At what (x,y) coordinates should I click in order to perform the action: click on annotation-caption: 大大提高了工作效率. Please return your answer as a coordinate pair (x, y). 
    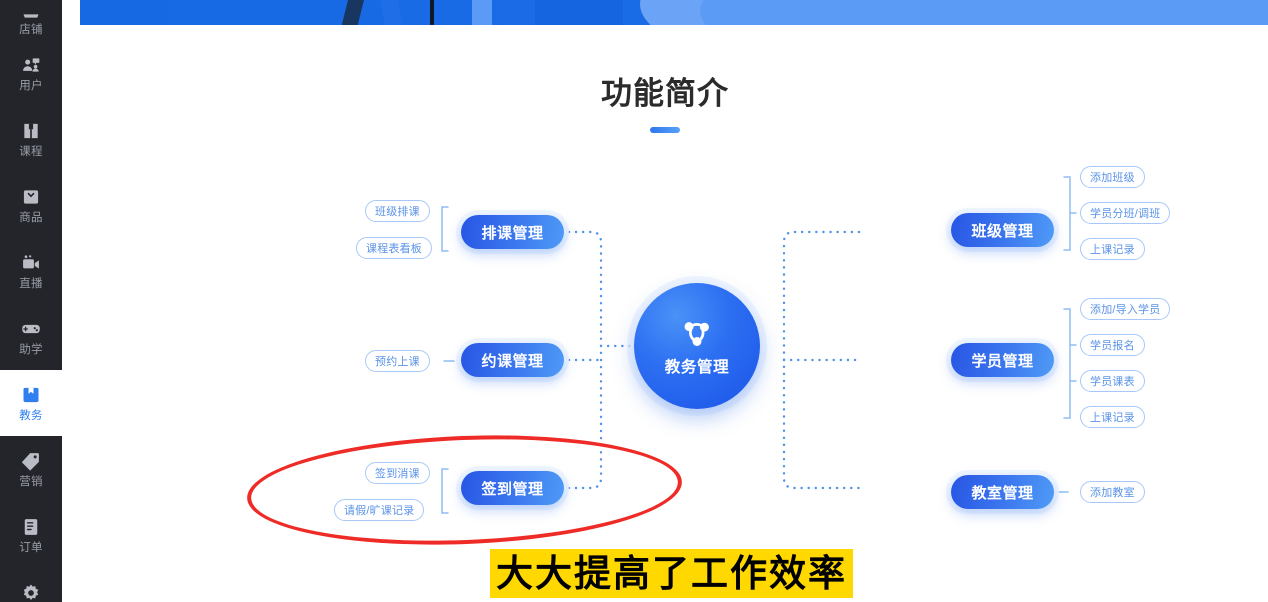
    Looking at the image, I should click on (671, 573).